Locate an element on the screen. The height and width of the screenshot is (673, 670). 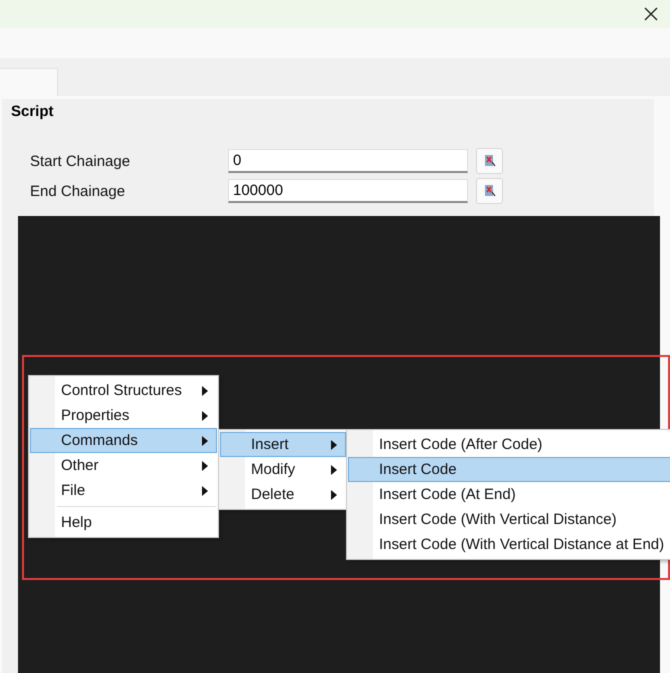
menu-item: Insert Code (At End) is located at coordinates (509, 494).